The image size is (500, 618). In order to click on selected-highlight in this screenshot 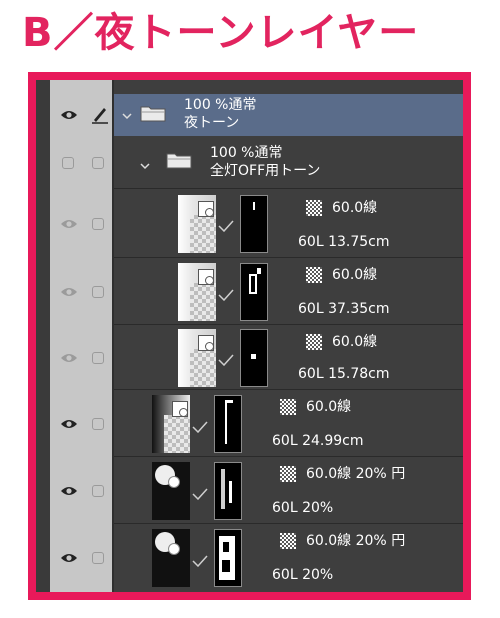, I will do `click(288, 115)`.